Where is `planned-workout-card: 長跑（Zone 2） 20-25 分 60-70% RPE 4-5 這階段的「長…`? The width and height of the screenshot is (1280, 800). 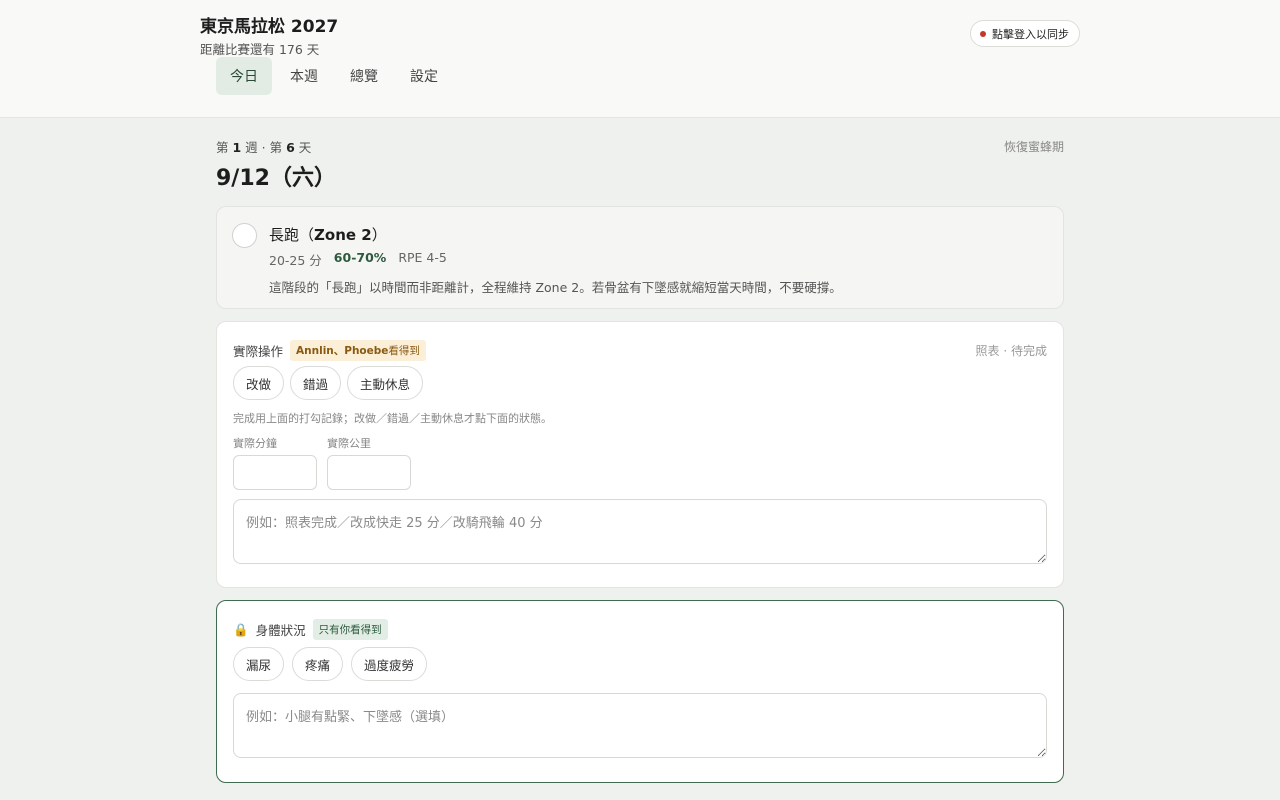 planned-workout-card: 長跑（Zone 2） 20-25 分 60-70% RPE 4-5 這階段的「長… is located at coordinates (640, 257).